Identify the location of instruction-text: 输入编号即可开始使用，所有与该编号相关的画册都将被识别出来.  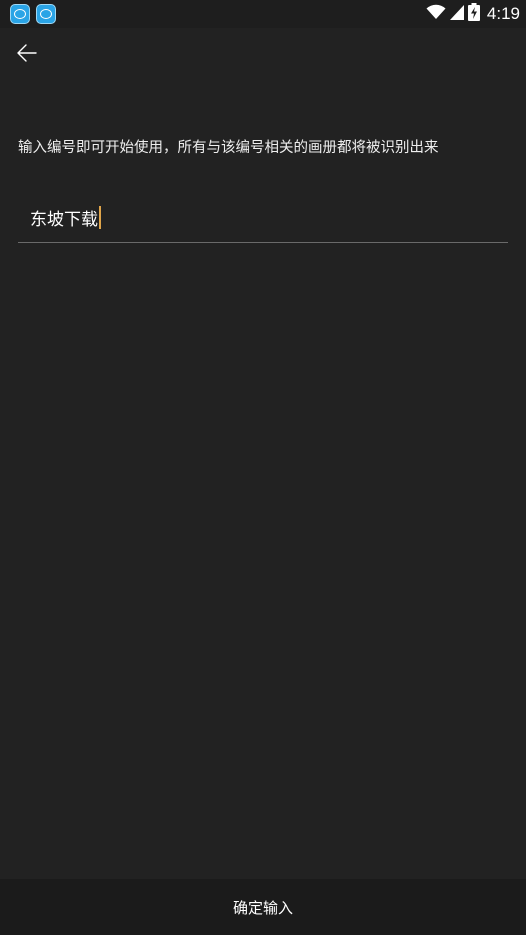
(228, 148).